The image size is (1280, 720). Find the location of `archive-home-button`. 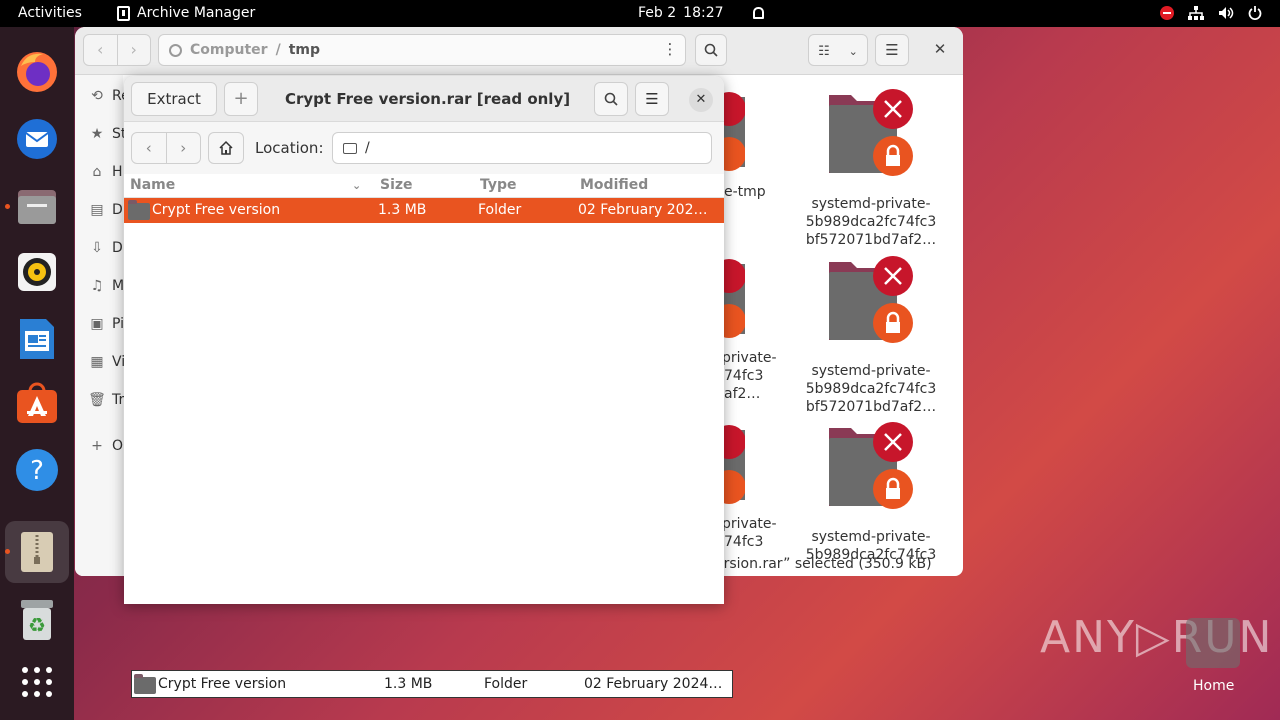

archive-home-button is located at coordinates (226, 148).